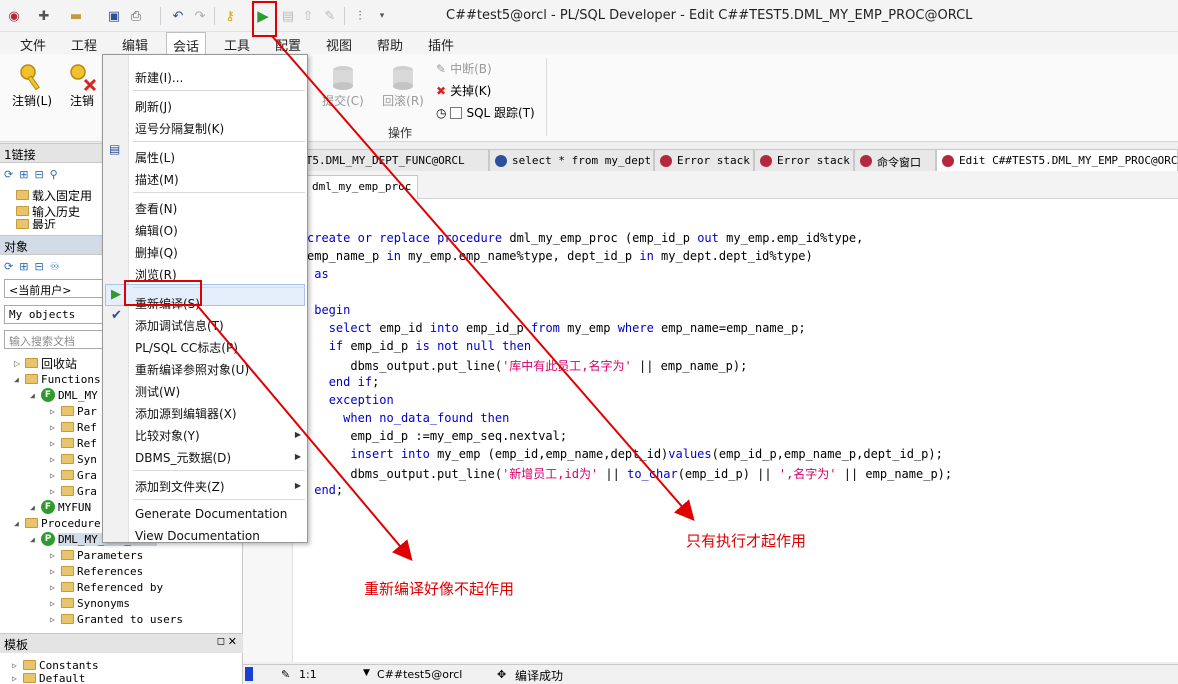 This screenshot has width=1178, height=684. What do you see at coordinates (704, 160) in the screenshot?
I see `tab-error-stack-1: Error stack` at bounding box center [704, 160].